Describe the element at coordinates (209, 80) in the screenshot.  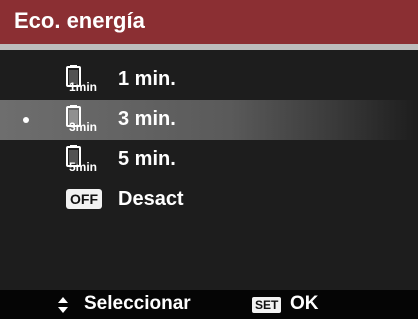
I see `menu-item-1min: 1min 1 min.` at that location.